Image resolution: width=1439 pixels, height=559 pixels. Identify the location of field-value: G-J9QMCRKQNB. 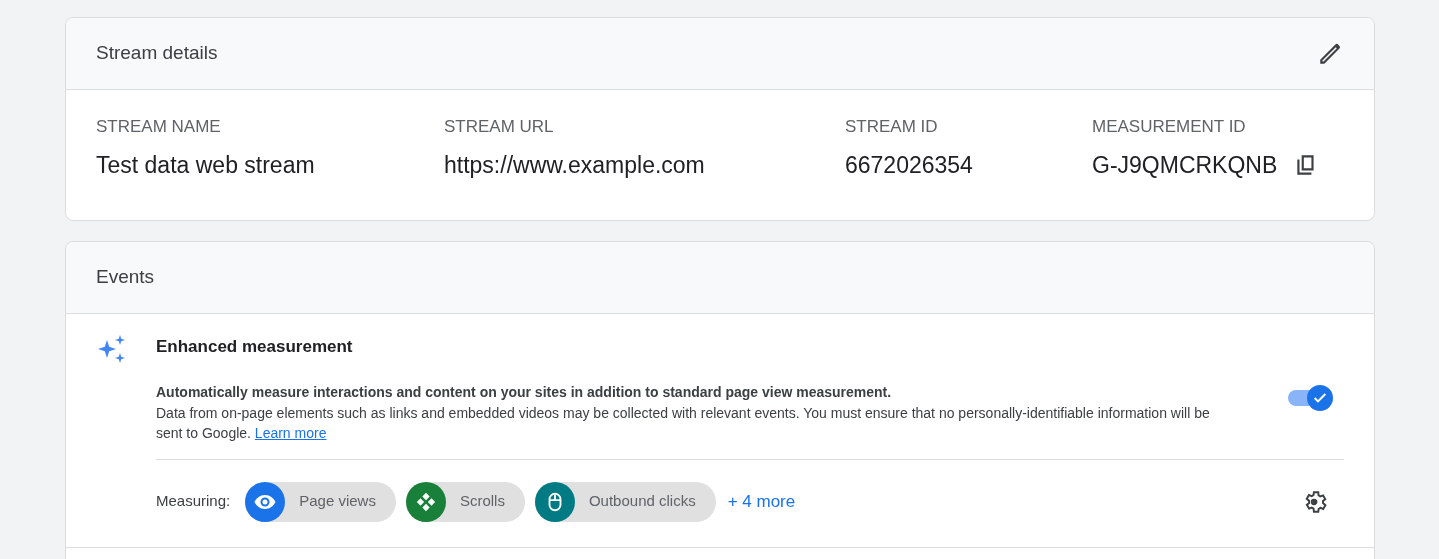
(1185, 165).